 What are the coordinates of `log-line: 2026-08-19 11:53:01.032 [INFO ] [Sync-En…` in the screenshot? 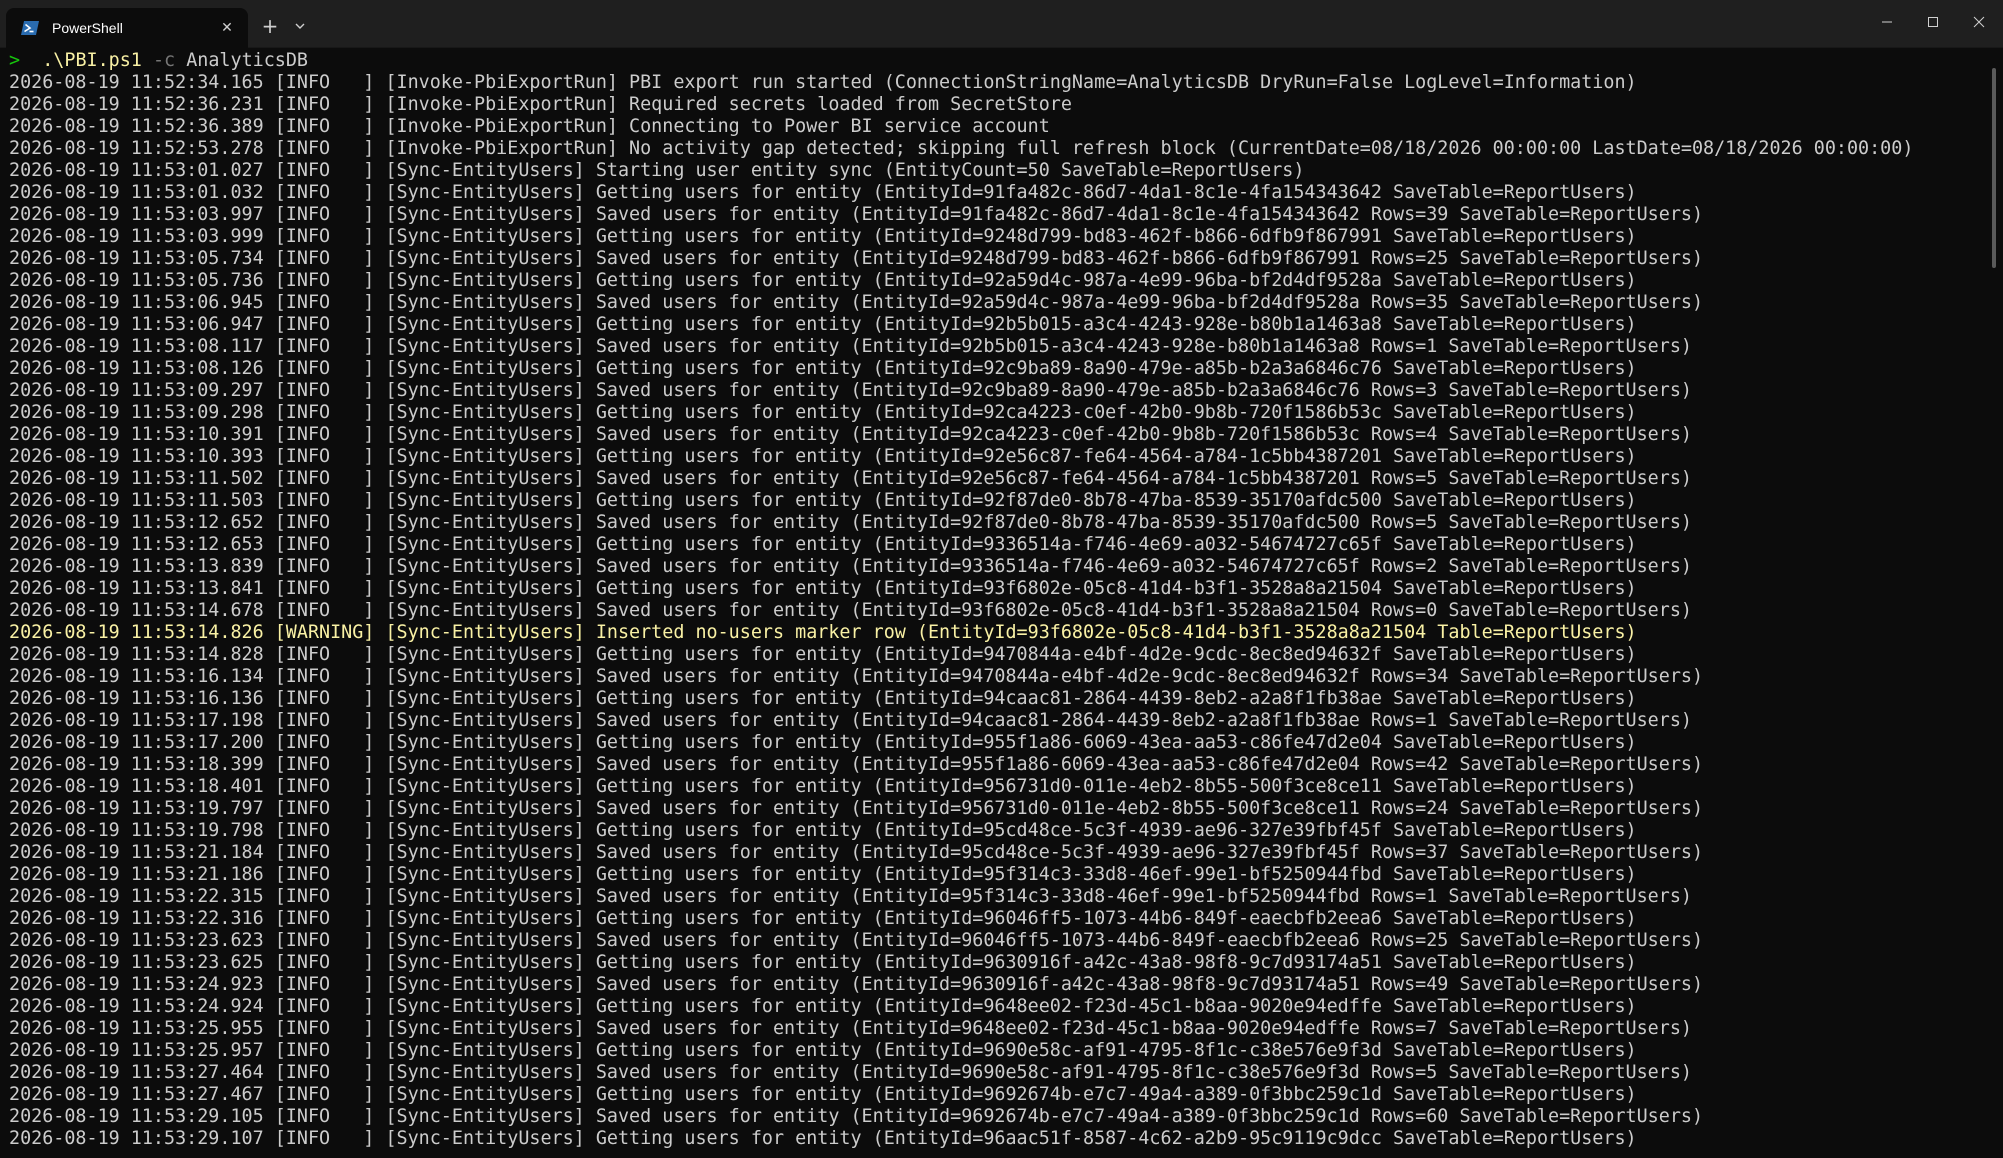 It's located at (823, 192).